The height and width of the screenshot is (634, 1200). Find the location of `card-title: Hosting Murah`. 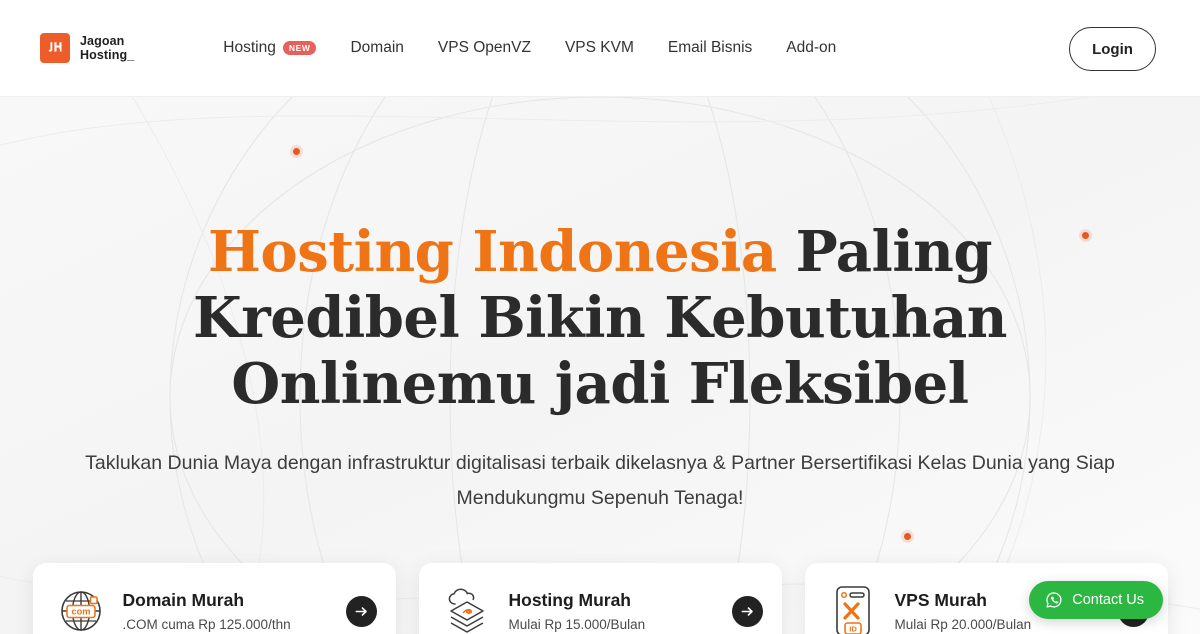

card-title: Hosting Murah is located at coordinates (570, 599).